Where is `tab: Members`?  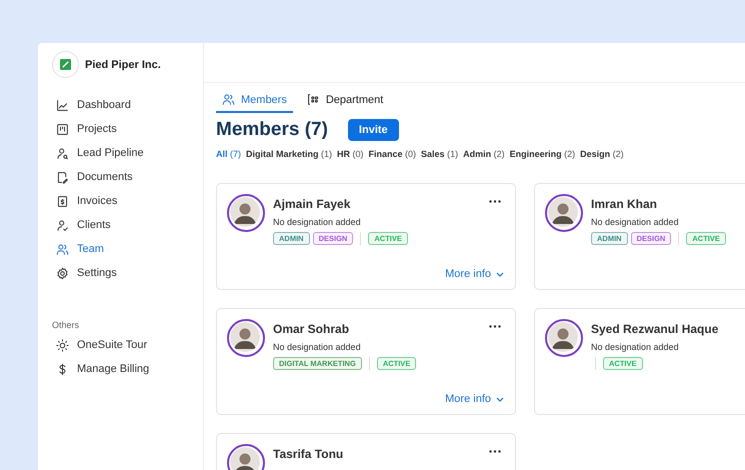 tab: Members is located at coordinates (254, 101).